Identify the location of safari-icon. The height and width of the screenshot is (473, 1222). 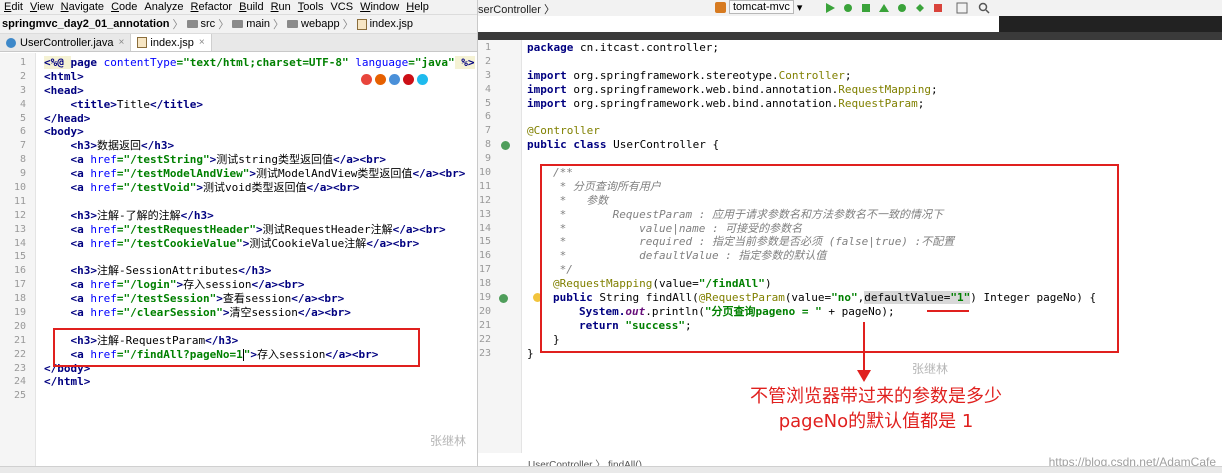
(394, 79).